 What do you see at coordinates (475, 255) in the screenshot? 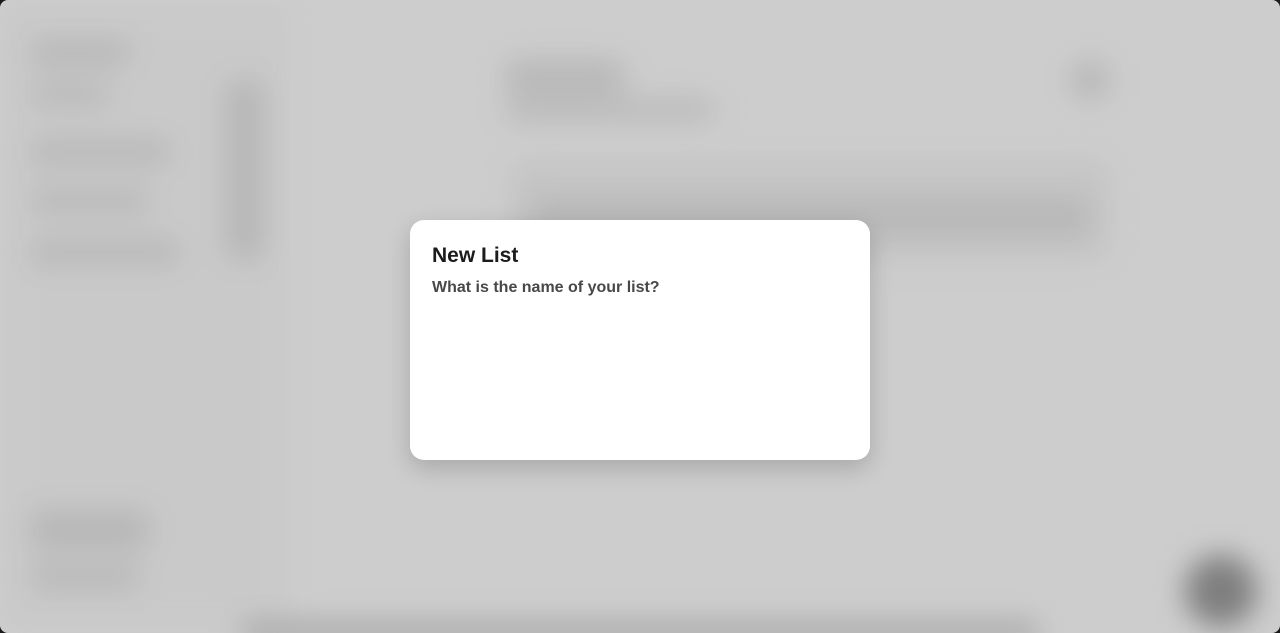
I see `dialog-title: New List` at bounding box center [475, 255].